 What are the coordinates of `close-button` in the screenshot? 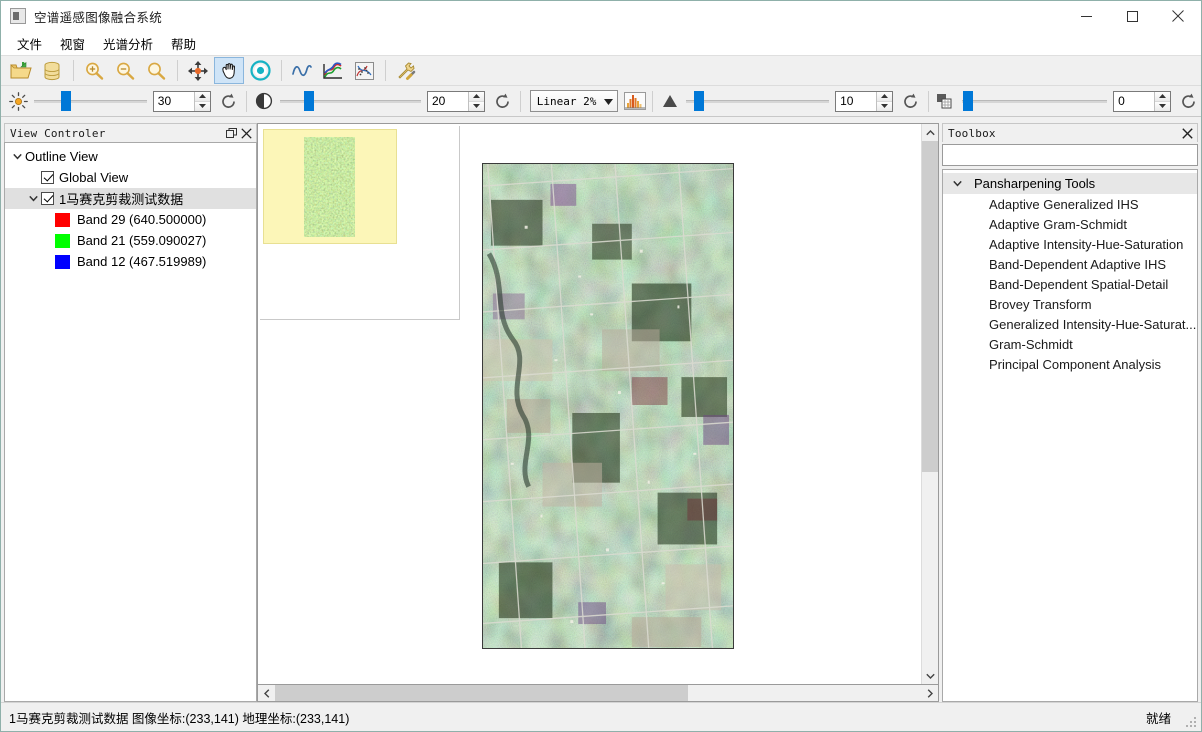 It's located at (1178, 16).